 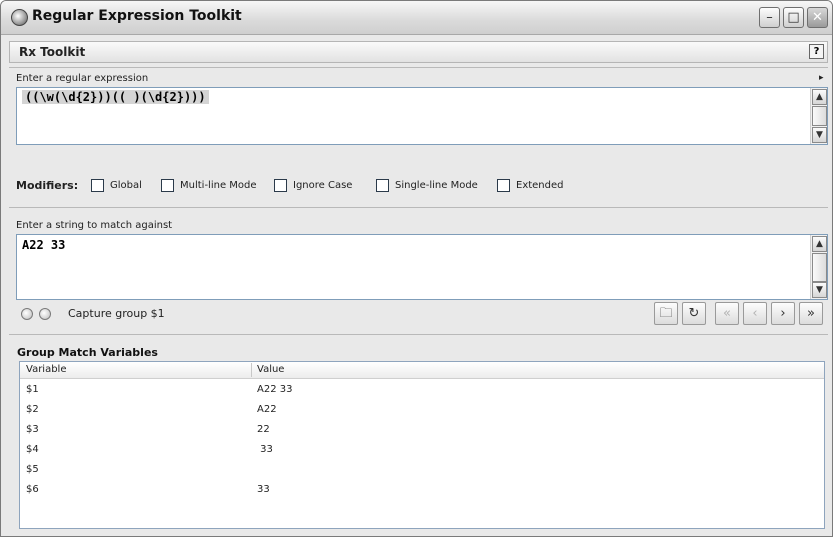 What do you see at coordinates (793, 17) in the screenshot?
I see `maximize-button: □` at bounding box center [793, 17].